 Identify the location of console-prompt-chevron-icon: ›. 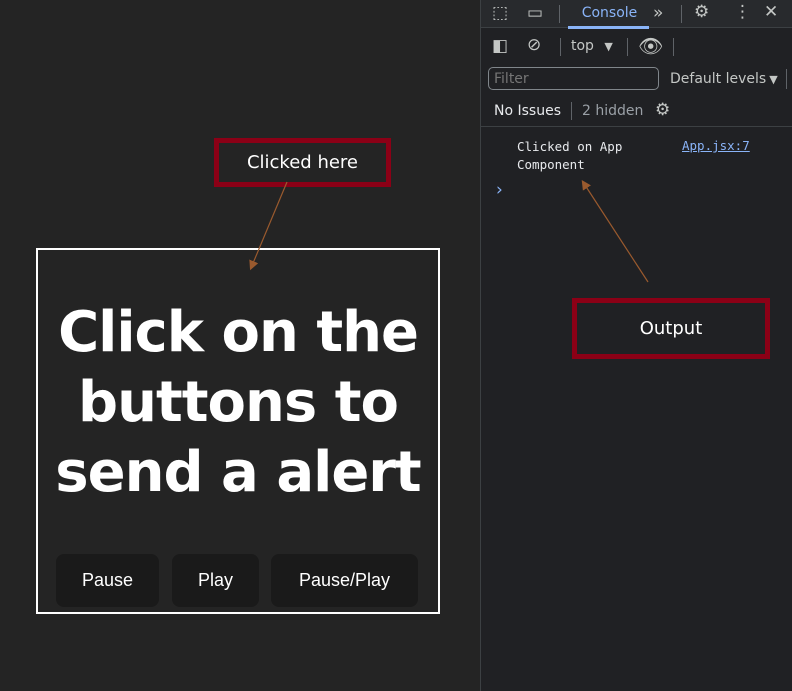
(499, 190).